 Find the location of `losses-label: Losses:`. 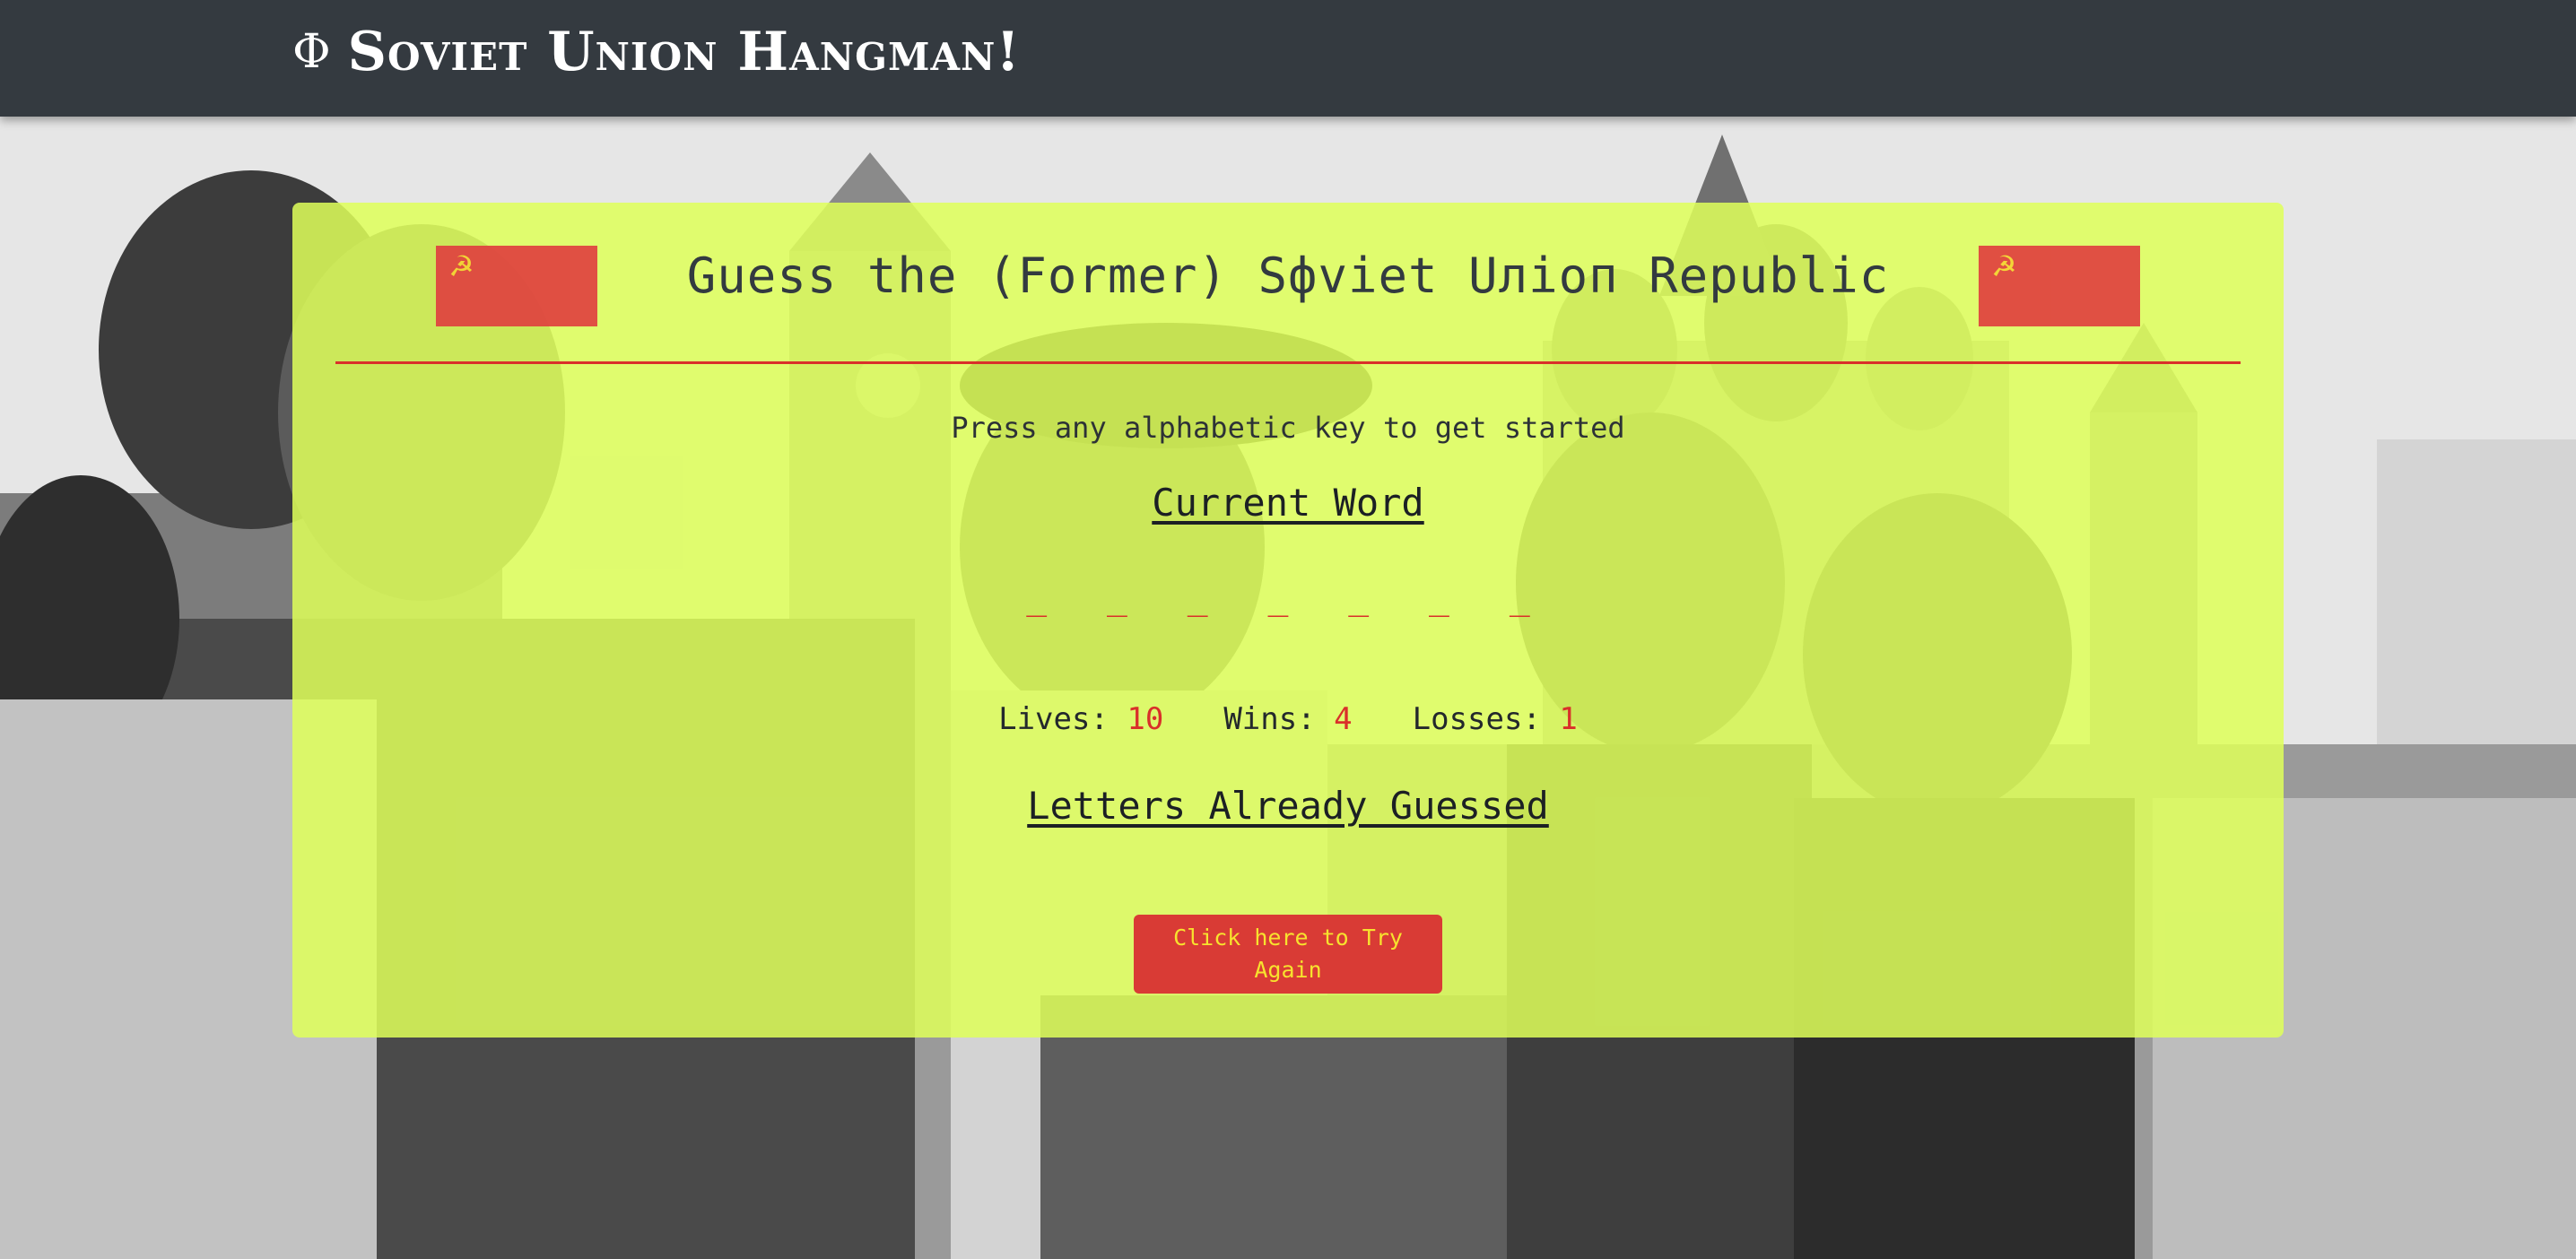

losses-label: Losses: is located at coordinates (1476, 719).